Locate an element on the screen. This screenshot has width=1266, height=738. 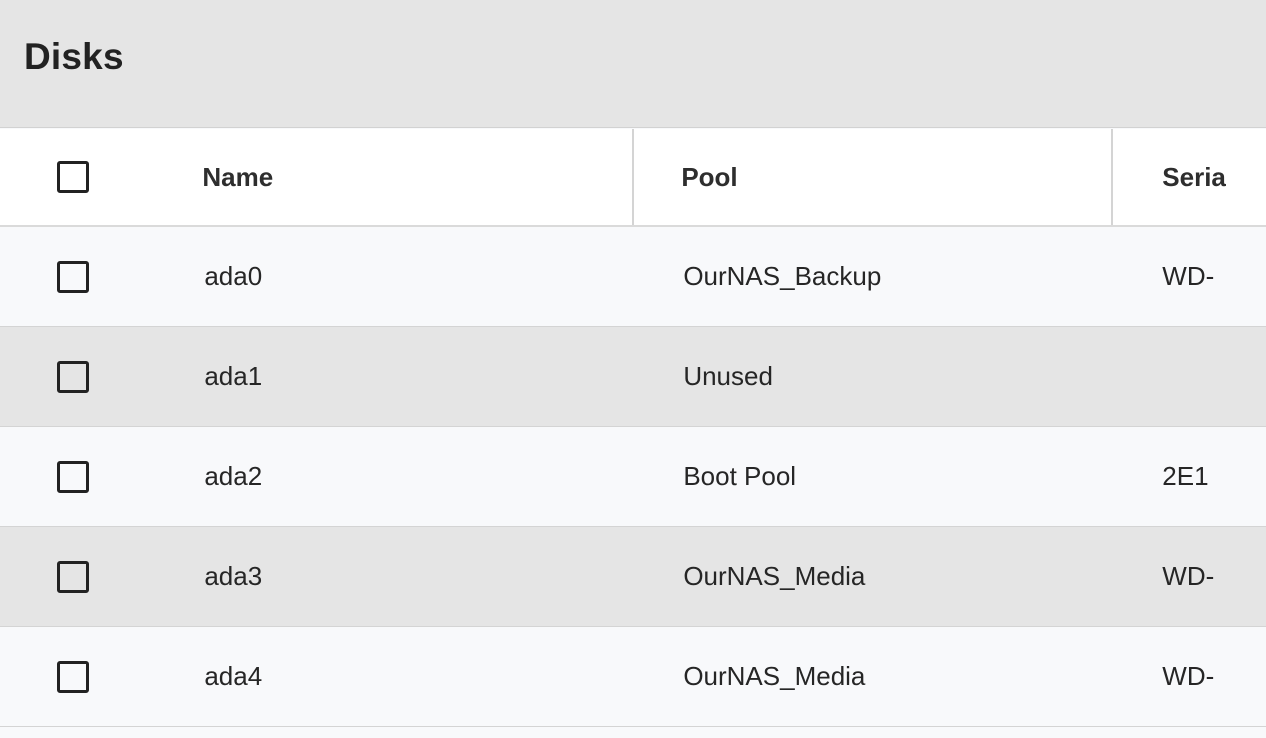
column-header-serial: Seria is located at coordinates (1189, 177).